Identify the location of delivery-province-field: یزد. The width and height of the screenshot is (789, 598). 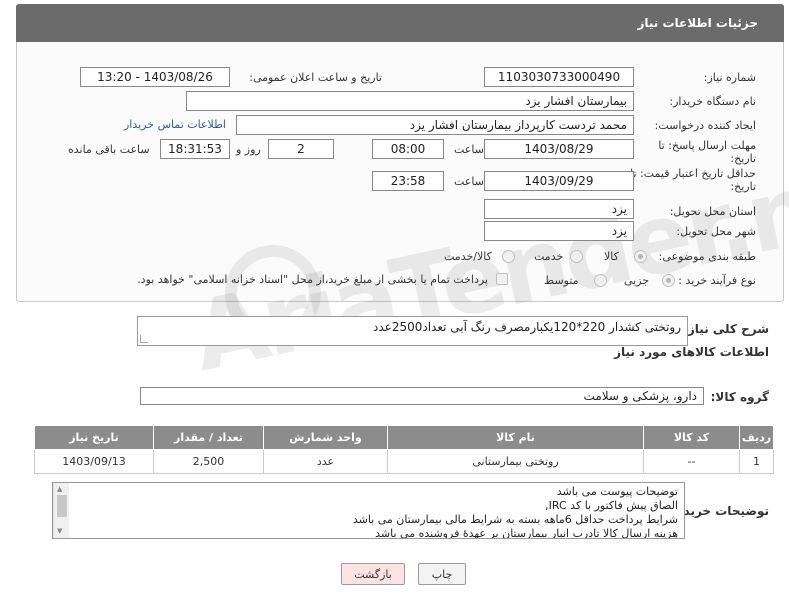
(559, 209).